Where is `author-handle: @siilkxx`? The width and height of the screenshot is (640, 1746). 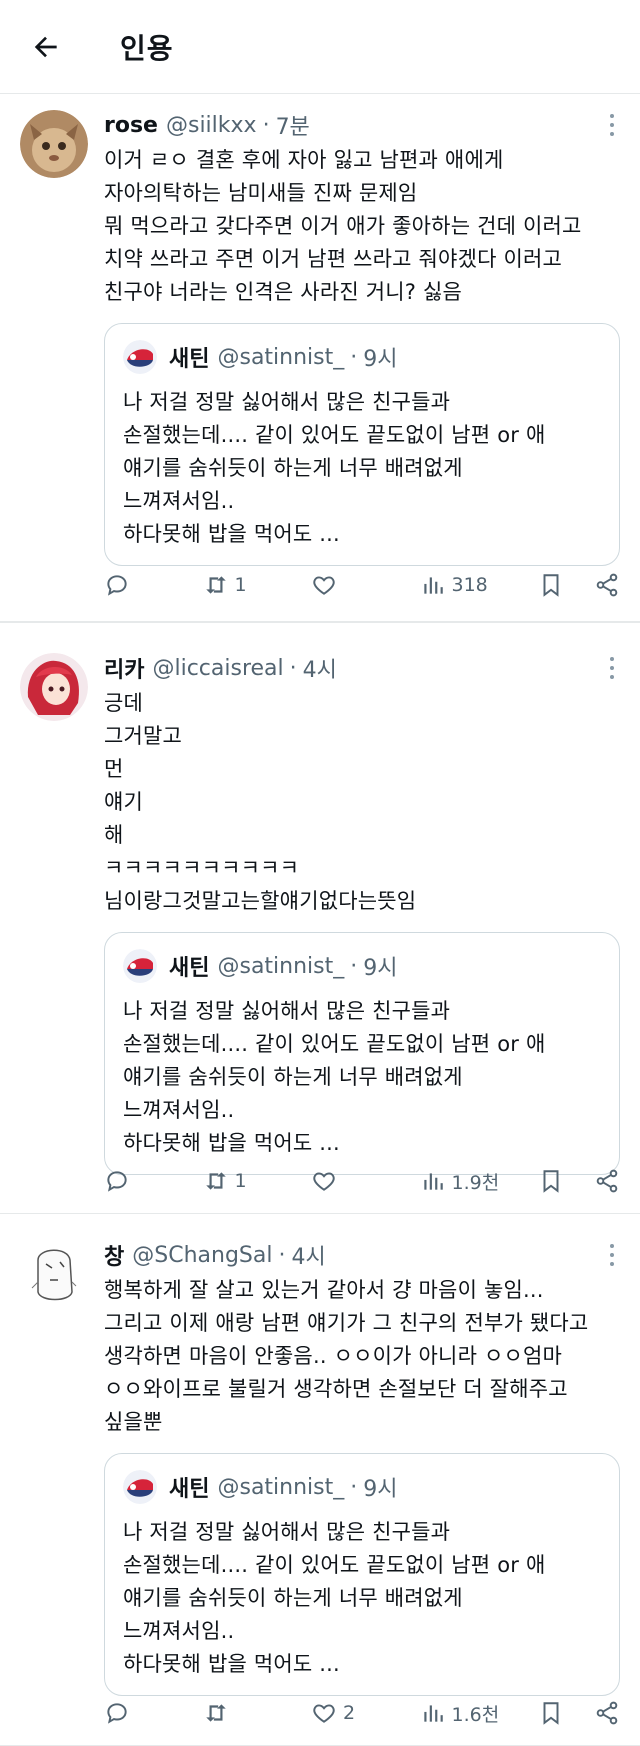 author-handle: @siilkxx is located at coordinates (211, 125).